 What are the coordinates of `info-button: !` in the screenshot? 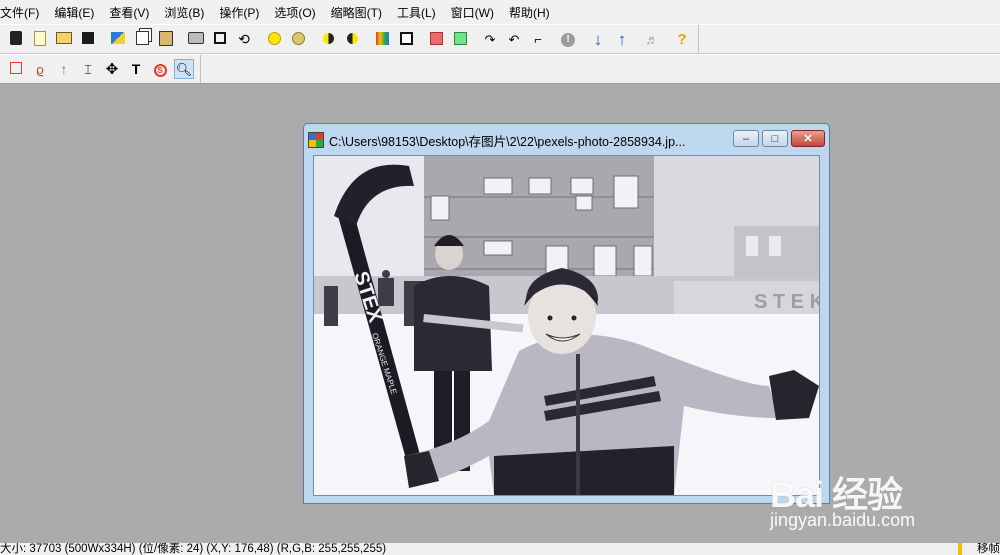 It's located at (568, 39).